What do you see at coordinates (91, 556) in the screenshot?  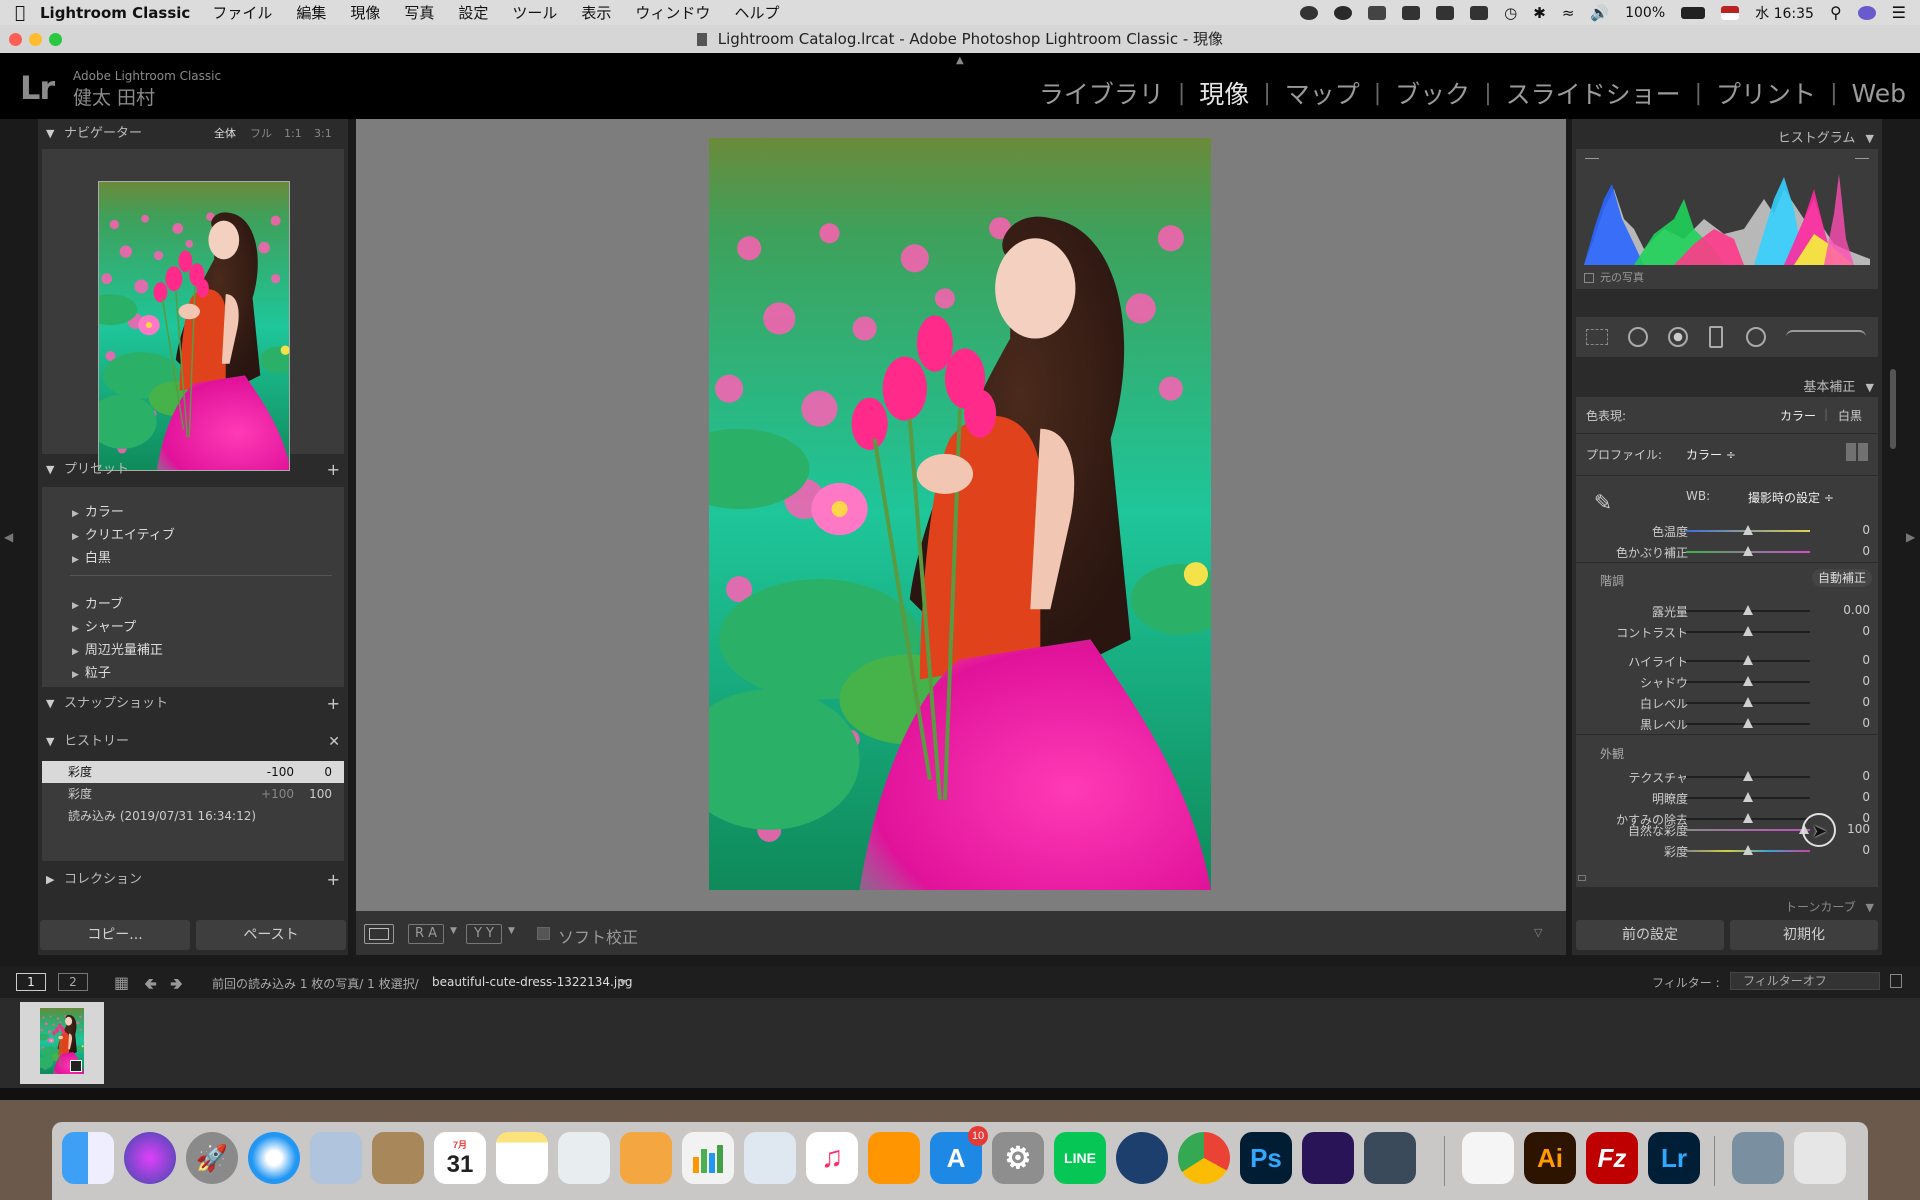 I see `preset-folder-bw: ▶ 白黒` at bounding box center [91, 556].